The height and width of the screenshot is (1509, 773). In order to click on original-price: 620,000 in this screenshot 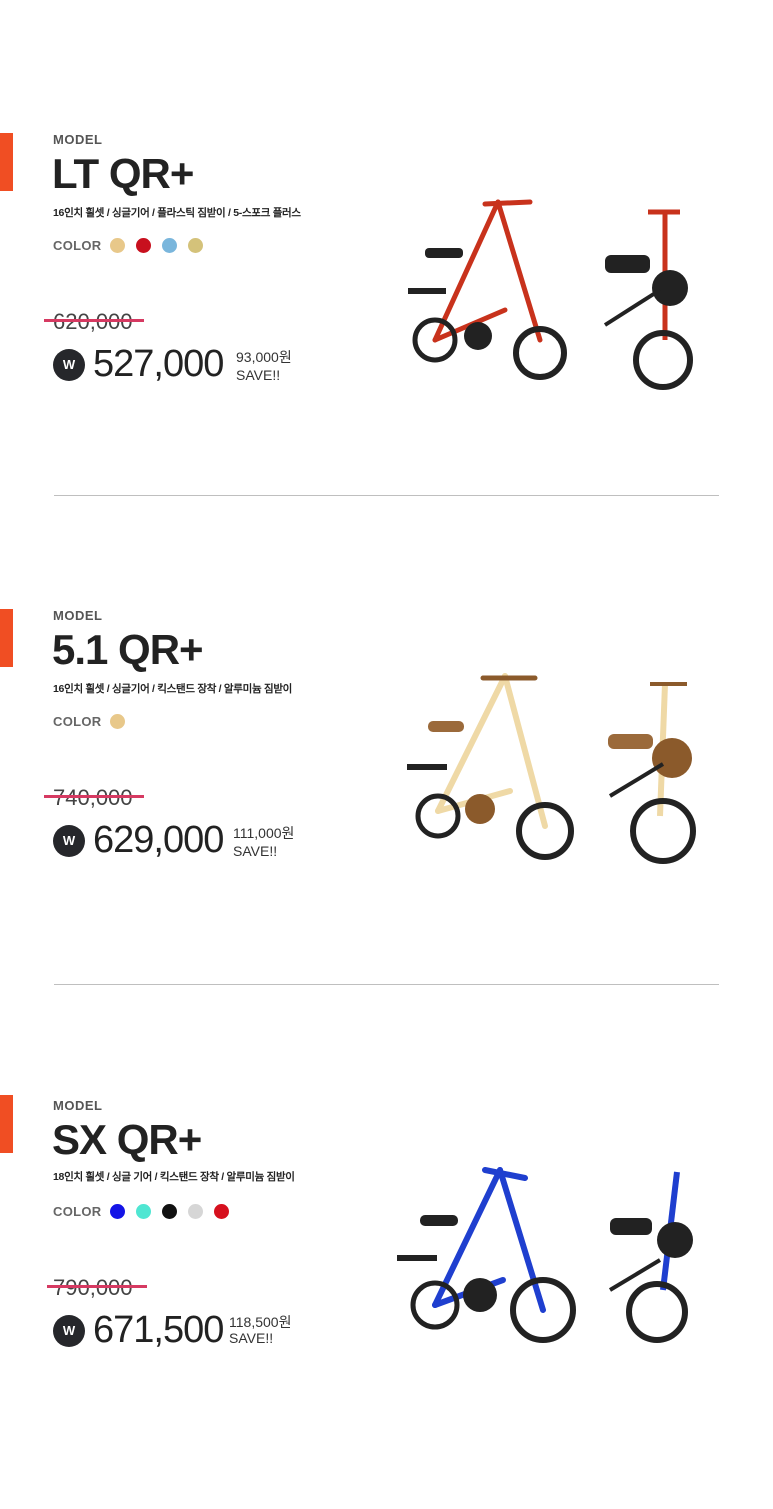, I will do `click(93, 322)`.